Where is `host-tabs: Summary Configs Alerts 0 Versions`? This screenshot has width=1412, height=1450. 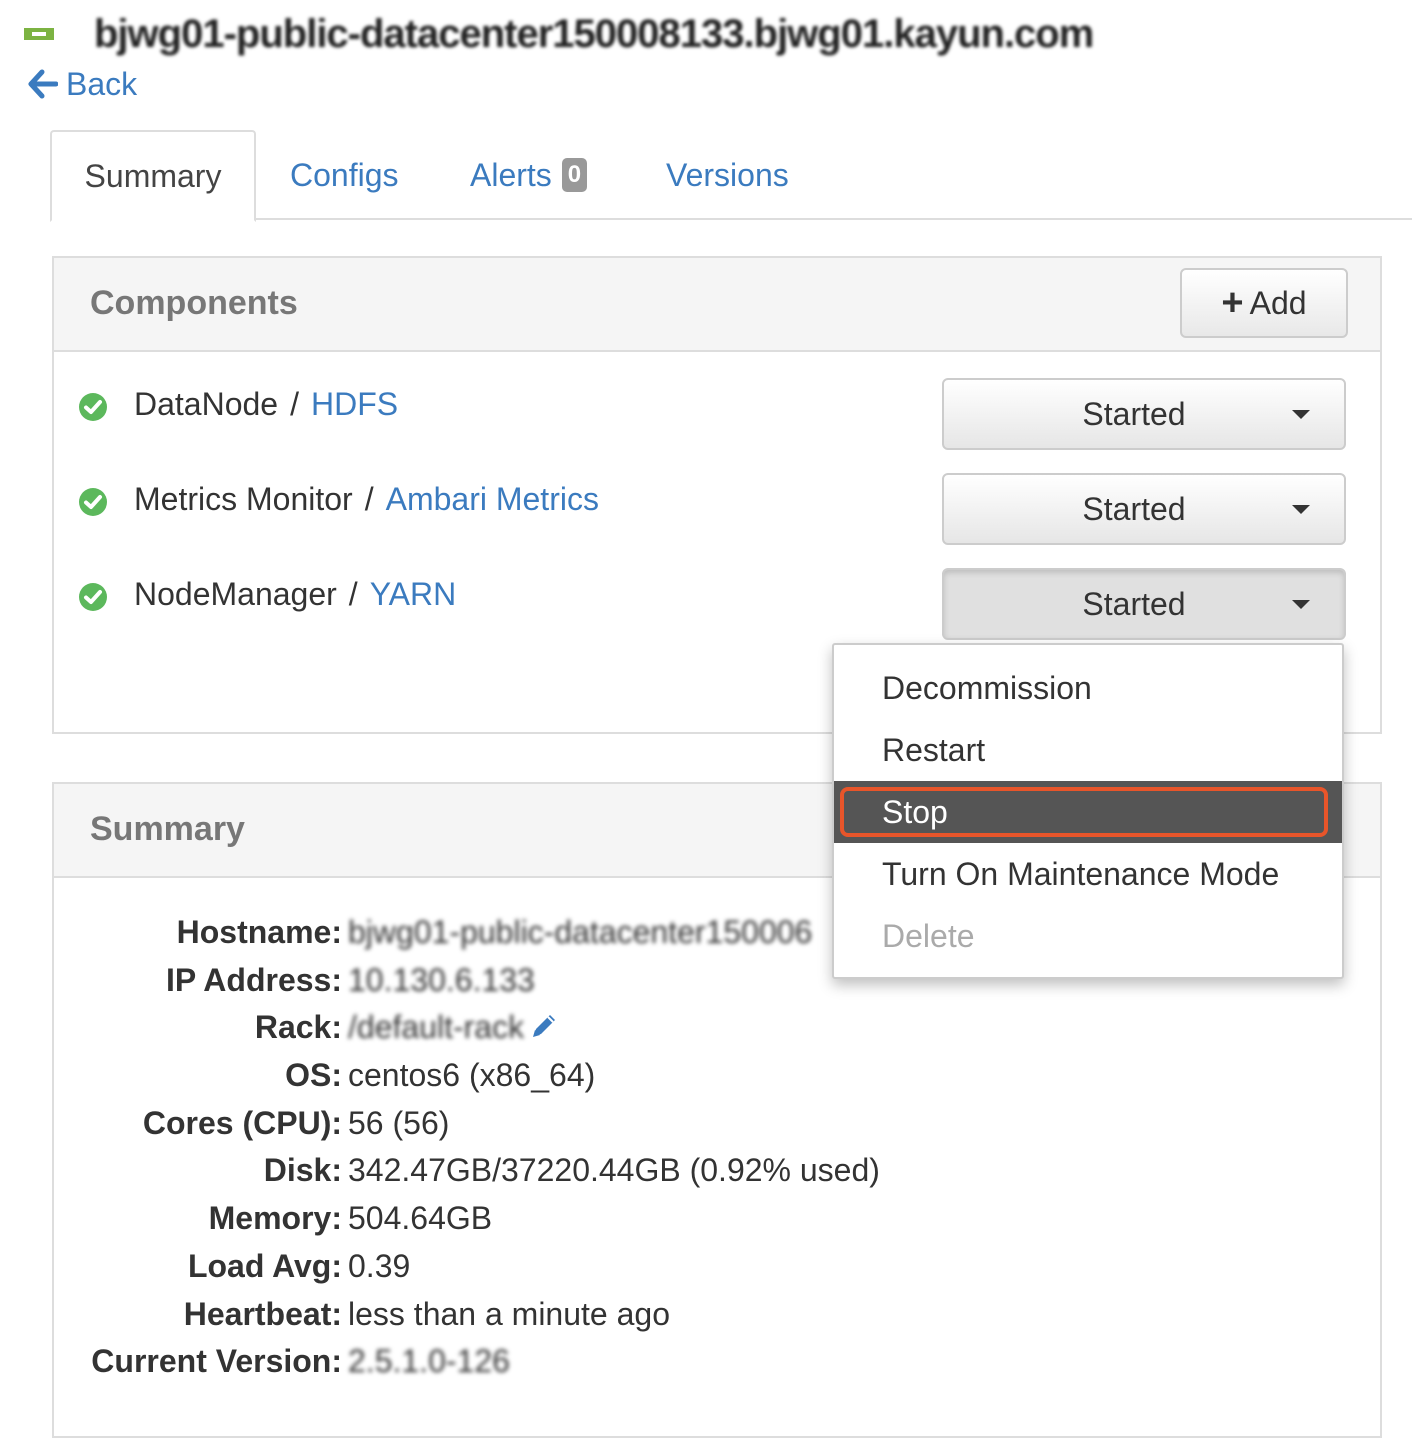
host-tabs: Summary Configs Alerts 0 Versions is located at coordinates (731, 176).